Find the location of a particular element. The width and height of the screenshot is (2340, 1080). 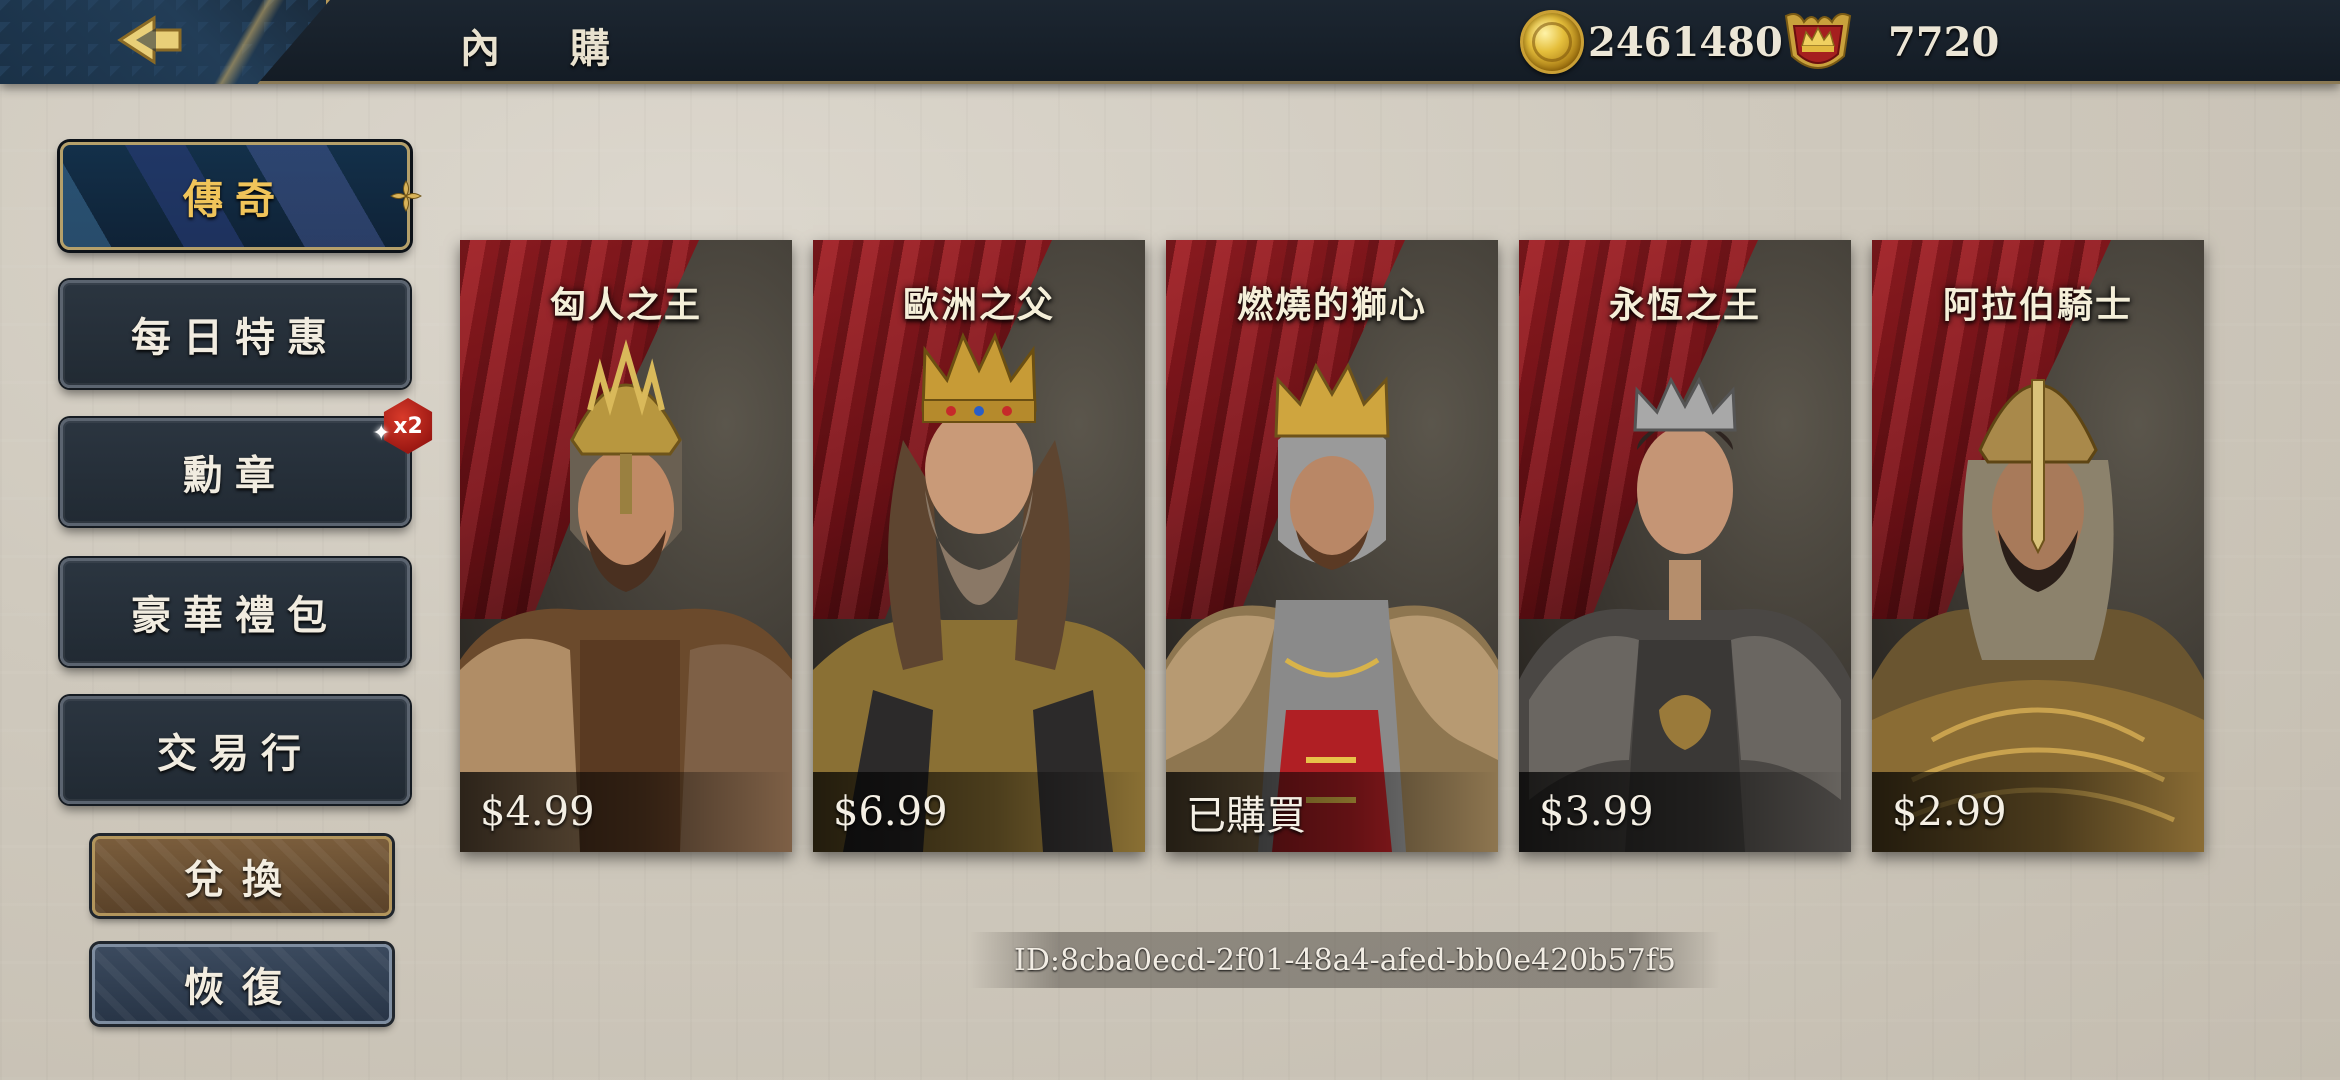

page-title: 內 購 is located at coordinates (549, 48).